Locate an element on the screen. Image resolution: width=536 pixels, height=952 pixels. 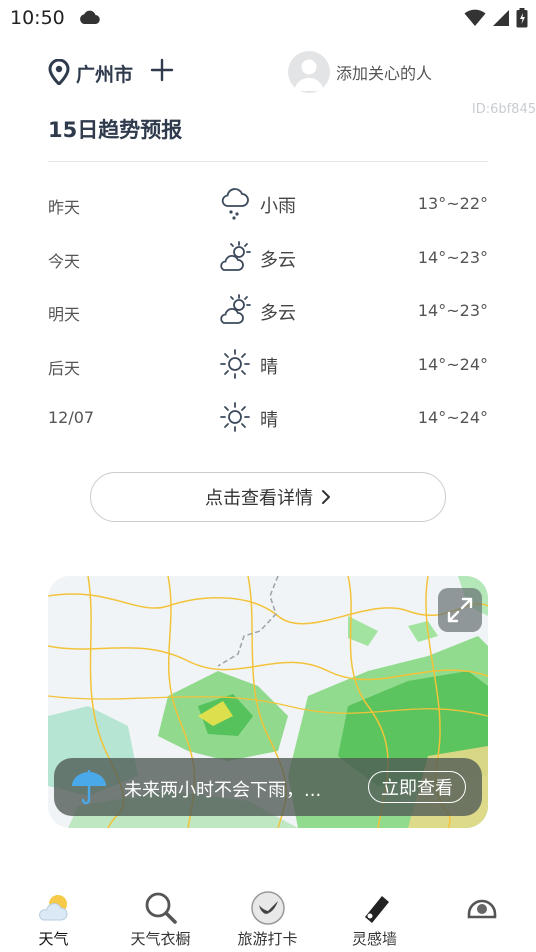
forecast-row: 后天 晴 14°~24° is located at coordinates (268, 366).